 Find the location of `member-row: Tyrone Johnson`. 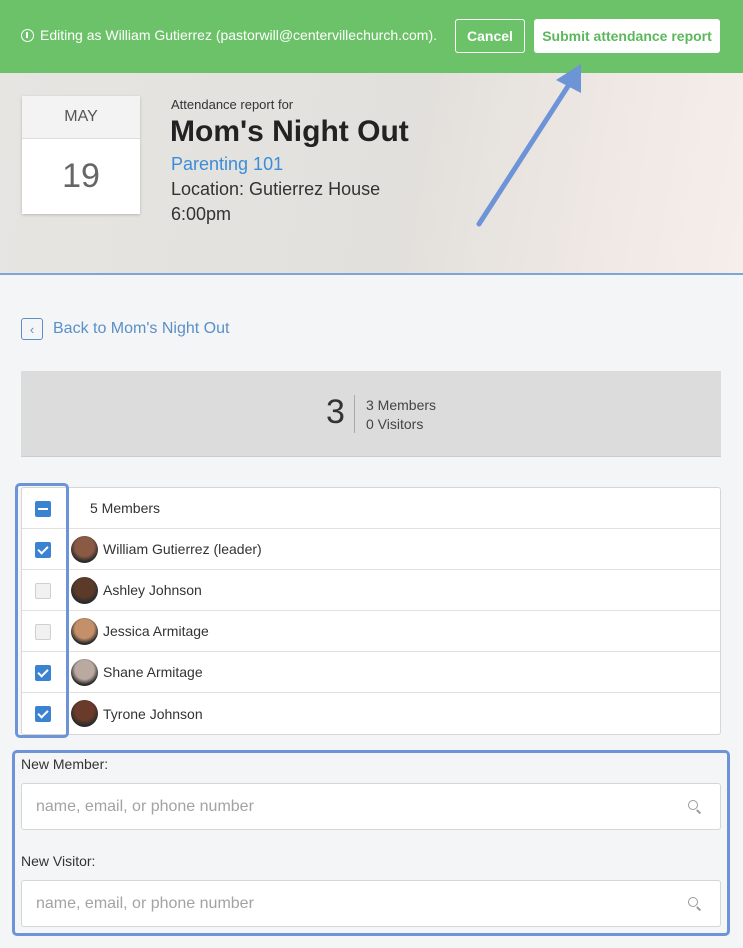

member-row: Tyrone Johnson is located at coordinates (371, 713).